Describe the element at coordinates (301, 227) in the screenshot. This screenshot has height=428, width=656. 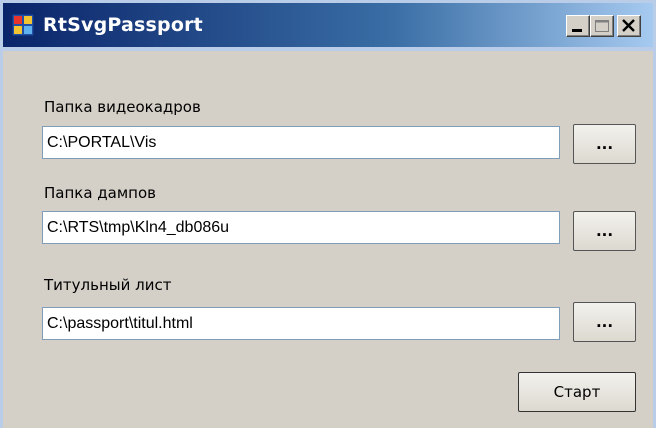
I see `dumps-folder-input` at that location.